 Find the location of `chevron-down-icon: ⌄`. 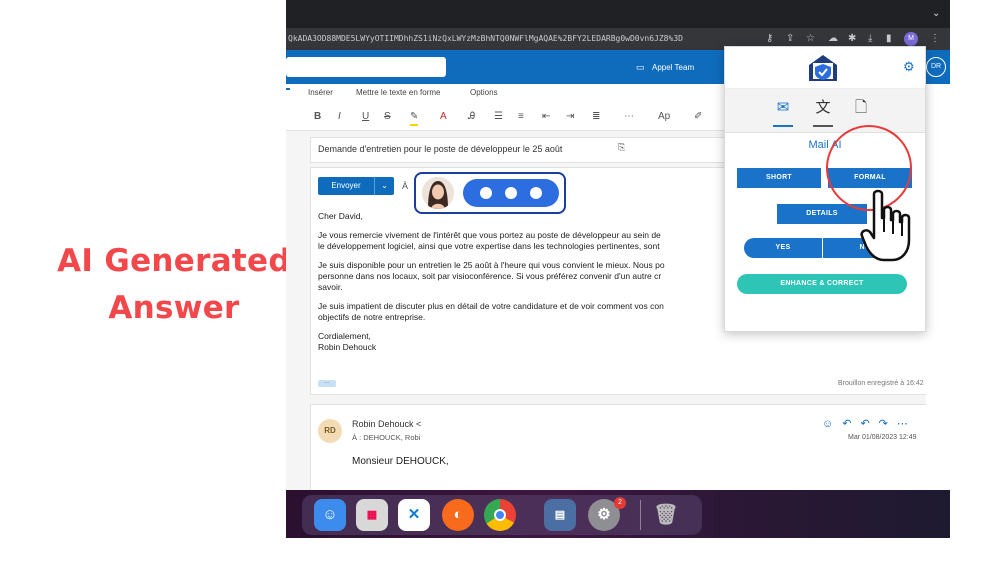

chevron-down-icon: ⌄ is located at coordinates (936, 13).